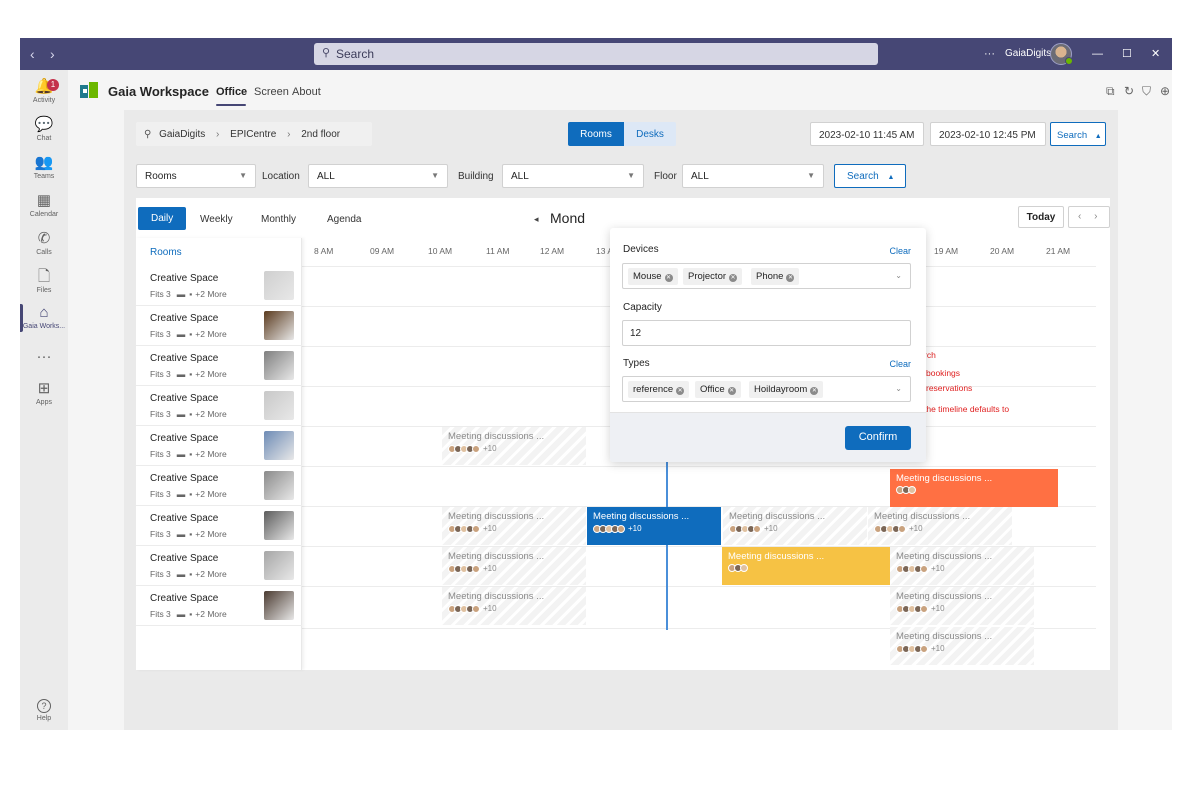 Image resolution: width=1200 pixels, height=788 pixels. Describe the element at coordinates (1041, 217) in the screenshot. I see `today-button: Today` at that location.